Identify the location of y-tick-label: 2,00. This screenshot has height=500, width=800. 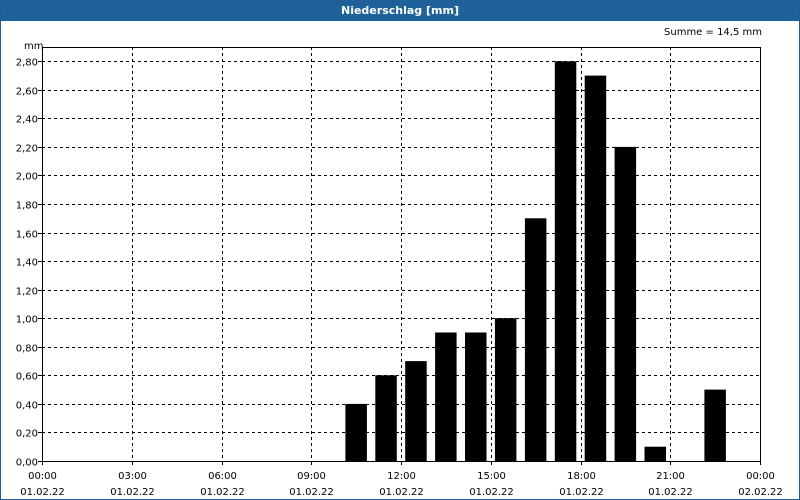
(27, 177).